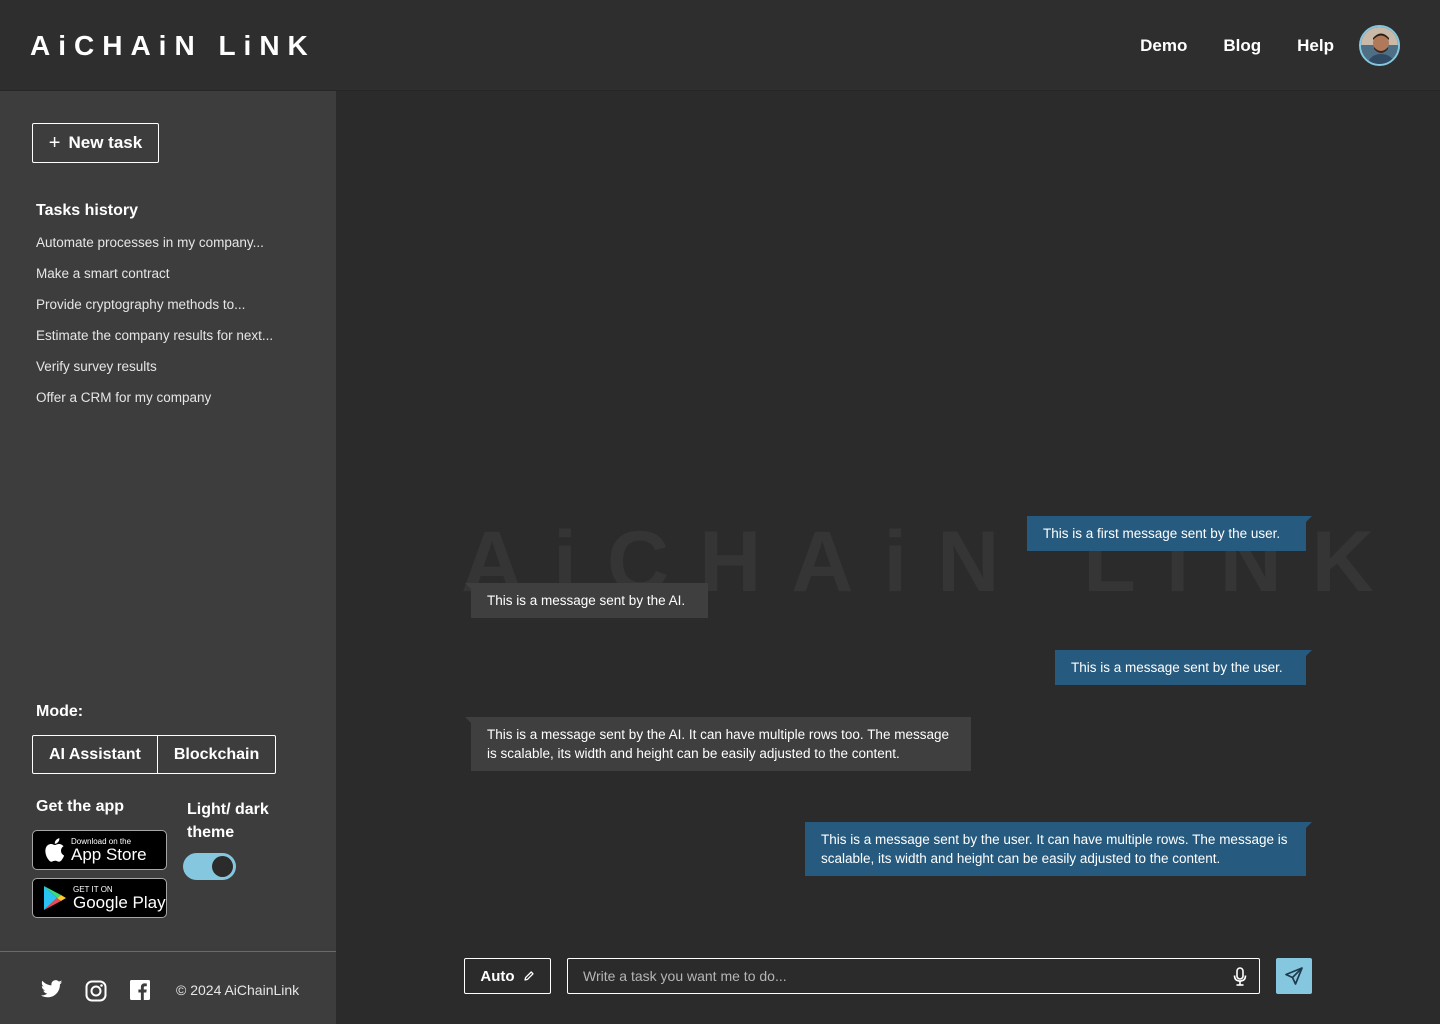 This screenshot has width=1440, height=1024. I want to click on theme-toggle, so click(209, 866).